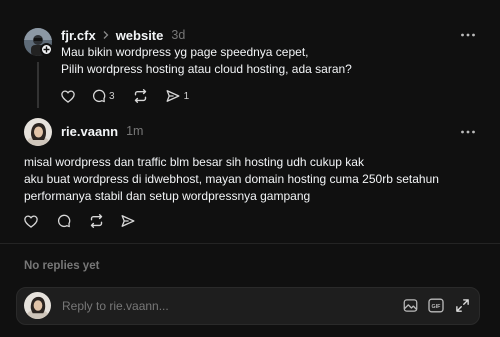 This screenshot has width=500, height=337. What do you see at coordinates (462, 305) in the screenshot?
I see `expand-icon` at bounding box center [462, 305].